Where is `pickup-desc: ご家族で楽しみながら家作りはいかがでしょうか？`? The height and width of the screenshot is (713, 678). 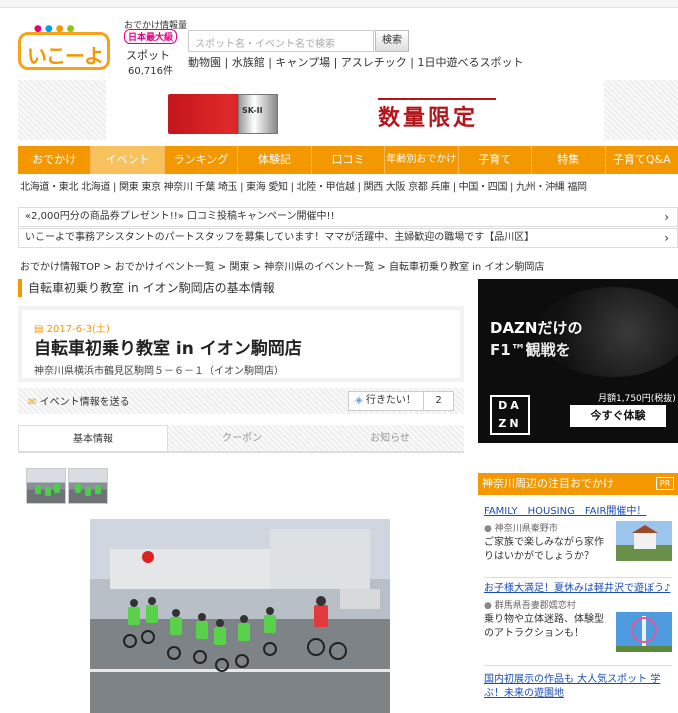 pickup-desc: ご家族で楽しみながら家作りはいかがでしょうか？ is located at coordinates (544, 549).